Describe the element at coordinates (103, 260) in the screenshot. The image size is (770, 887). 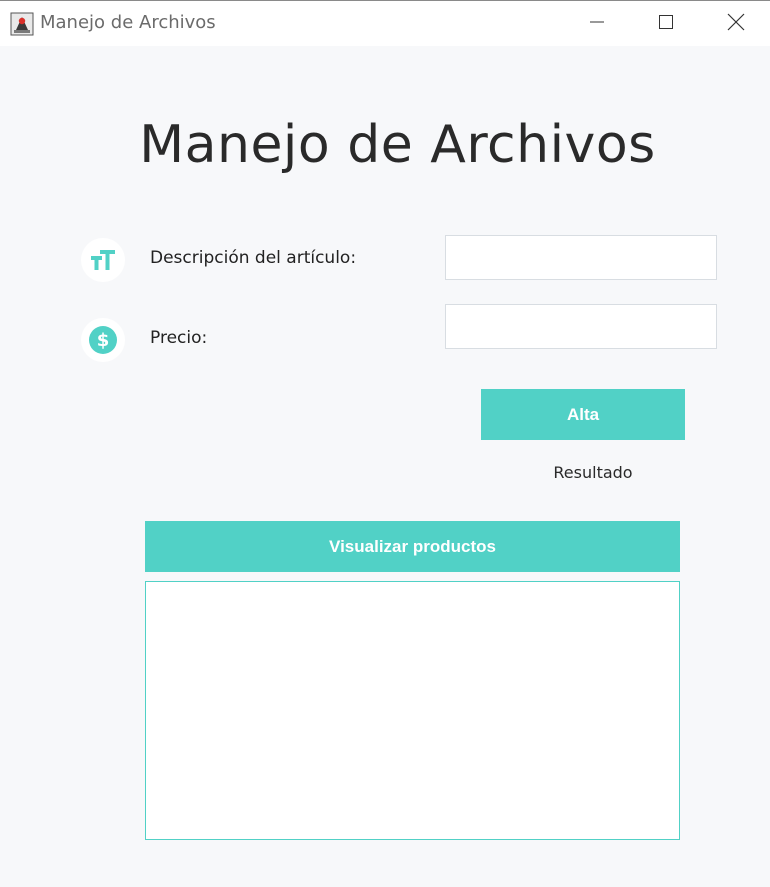
I see `text-size-icon` at that location.